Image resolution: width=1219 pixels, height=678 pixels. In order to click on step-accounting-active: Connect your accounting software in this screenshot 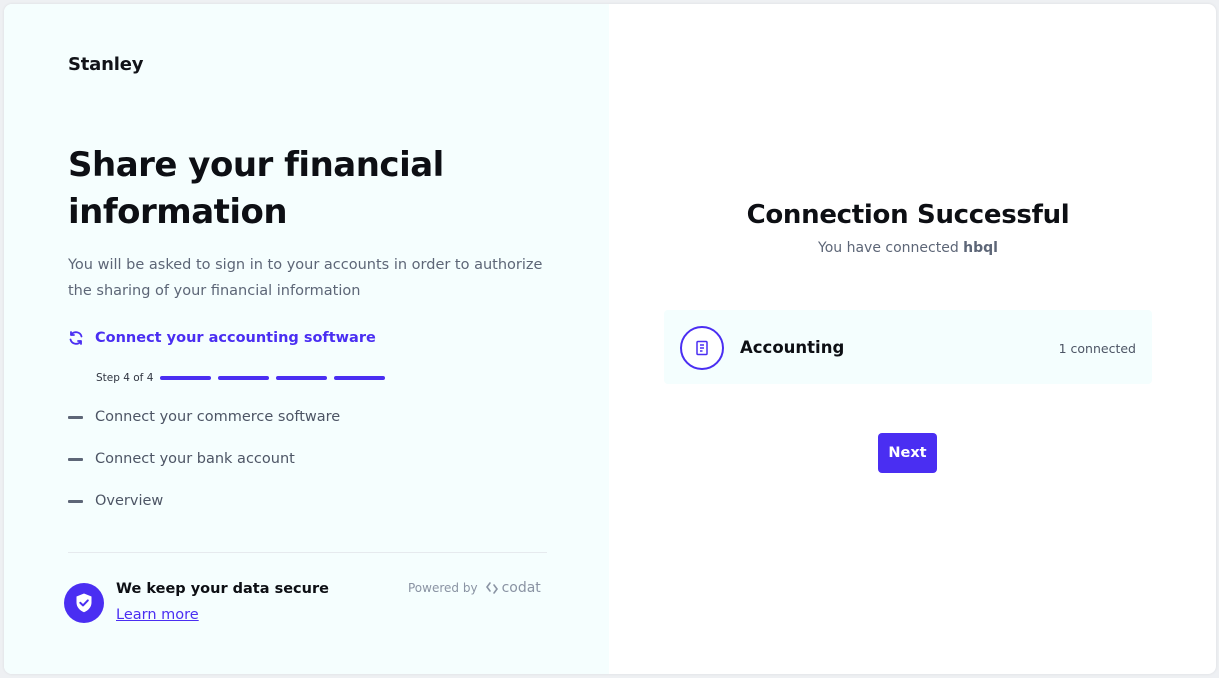, I will do `click(222, 338)`.